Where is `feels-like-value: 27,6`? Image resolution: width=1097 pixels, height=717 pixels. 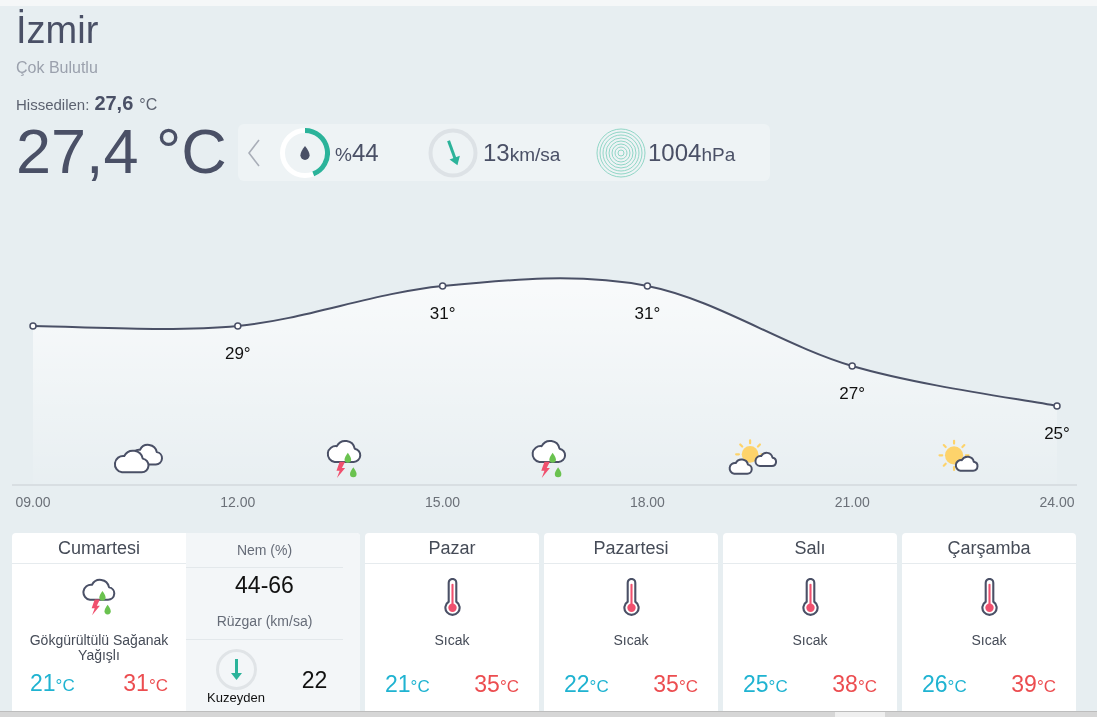 feels-like-value: 27,6 is located at coordinates (114, 103).